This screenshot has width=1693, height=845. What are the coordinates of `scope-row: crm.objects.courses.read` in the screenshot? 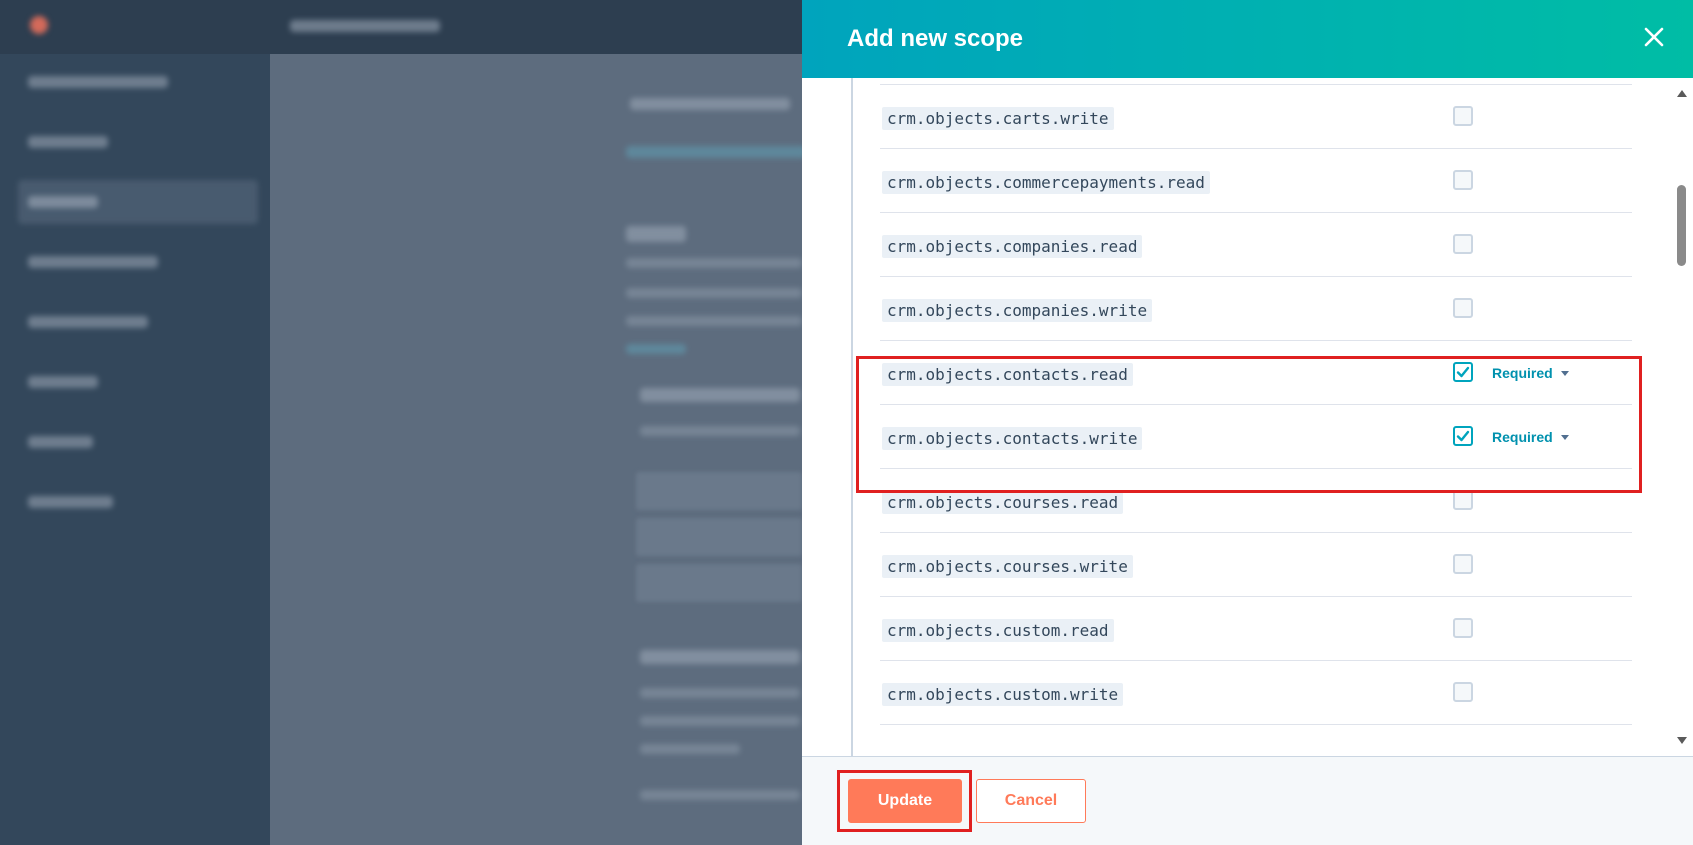 It's located at (1256, 501).